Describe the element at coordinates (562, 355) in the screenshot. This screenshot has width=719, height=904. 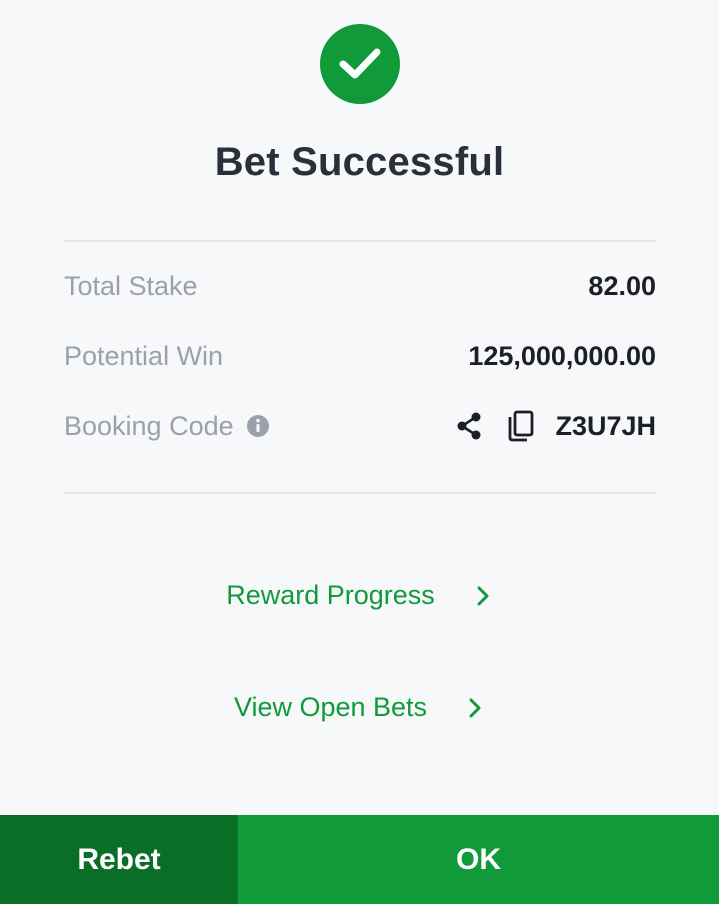
I see `potential-win-value: 125,000,000.00` at that location.